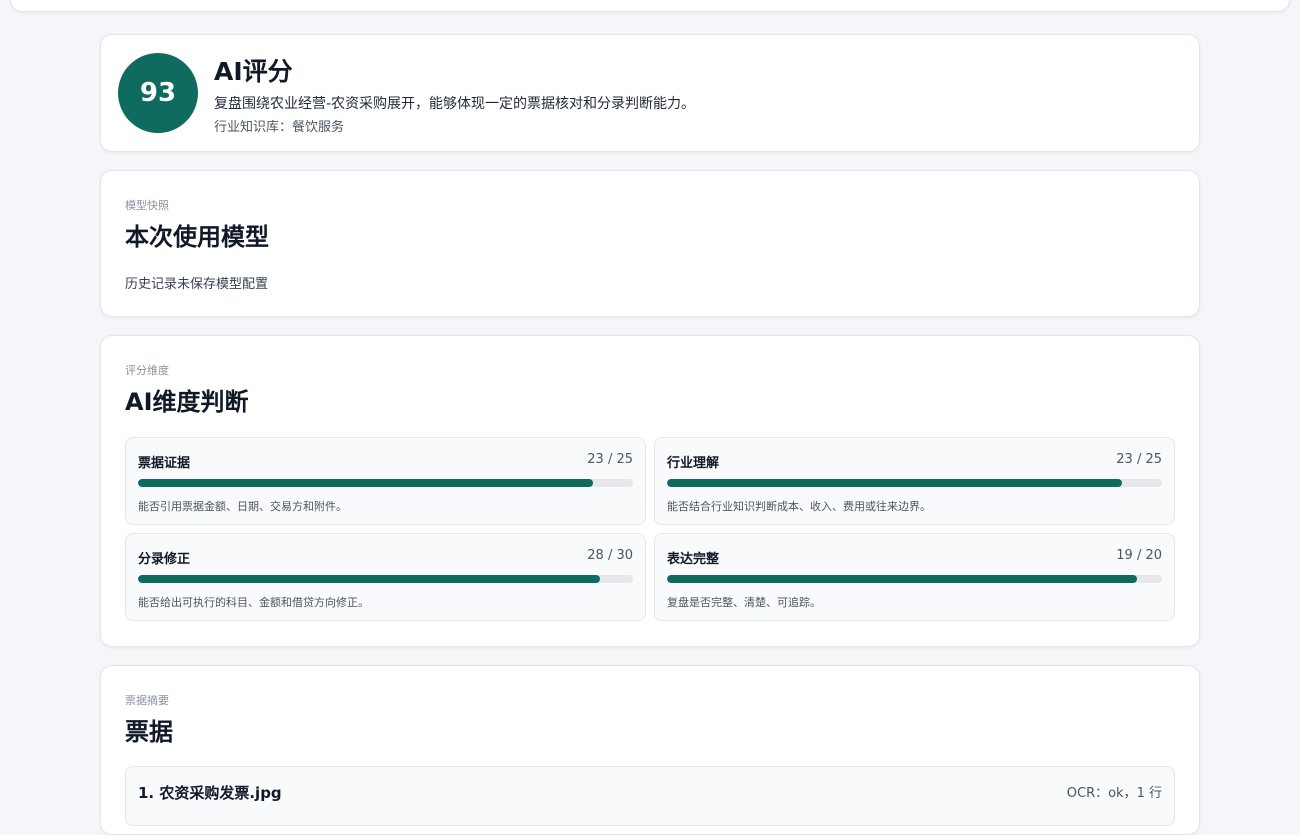 This screenshot has width=1300, height=835. Describe the element at coordinates (210, 793) in the screenshot. I see `receipt-file-name: 1. 农资采购发票.jpg` at that location.